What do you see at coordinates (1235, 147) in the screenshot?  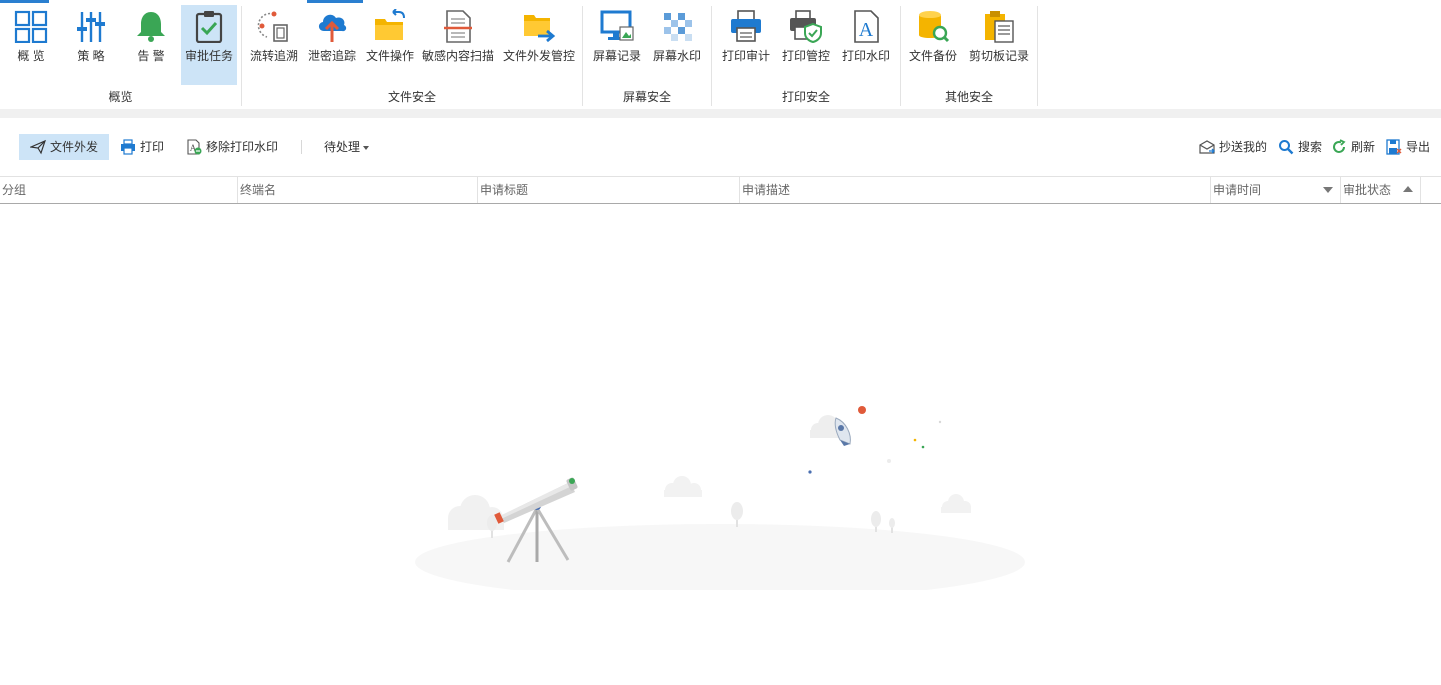 I see `cc-me-button: 抄送我的` at bounding box center [1235, 147].